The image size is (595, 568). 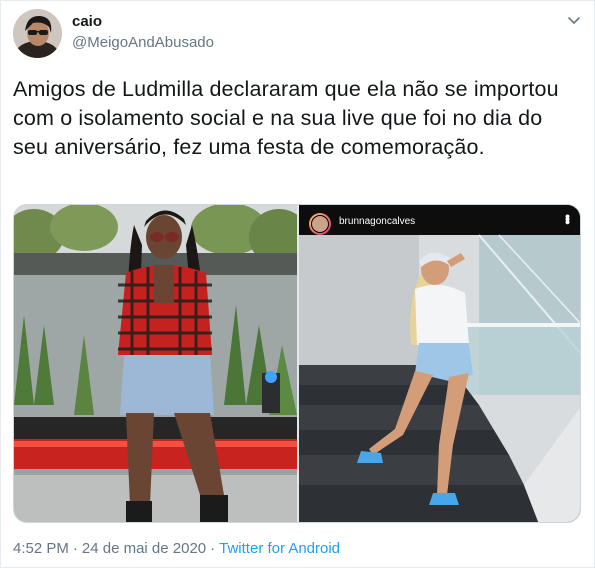 I want to click on tweet-time: 4:52 PM, so click(x=41, y=548).